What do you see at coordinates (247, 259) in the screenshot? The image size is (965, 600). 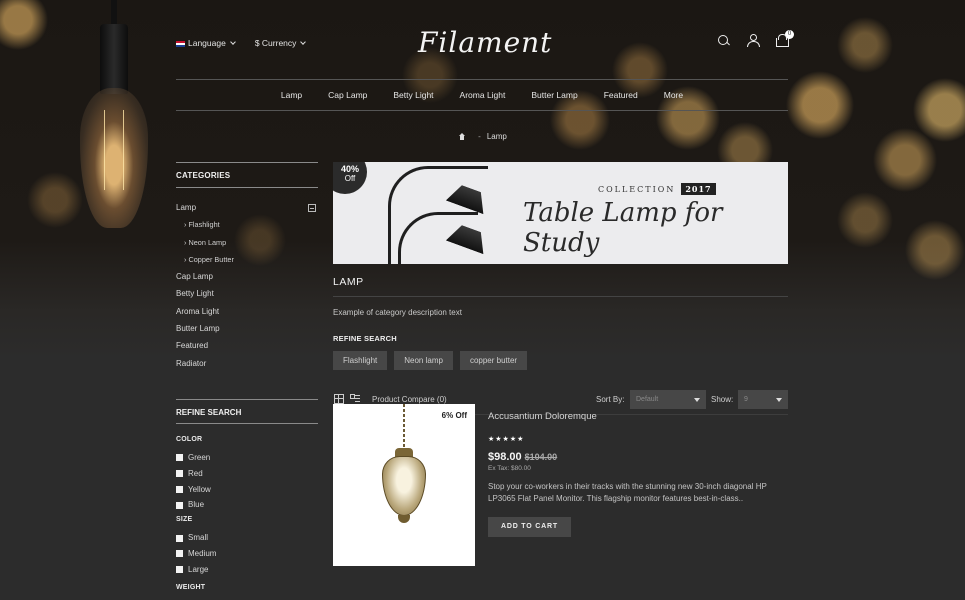 I see `subcategory-copper-butter: › Copper Butter` at bounding box center [247, 259].